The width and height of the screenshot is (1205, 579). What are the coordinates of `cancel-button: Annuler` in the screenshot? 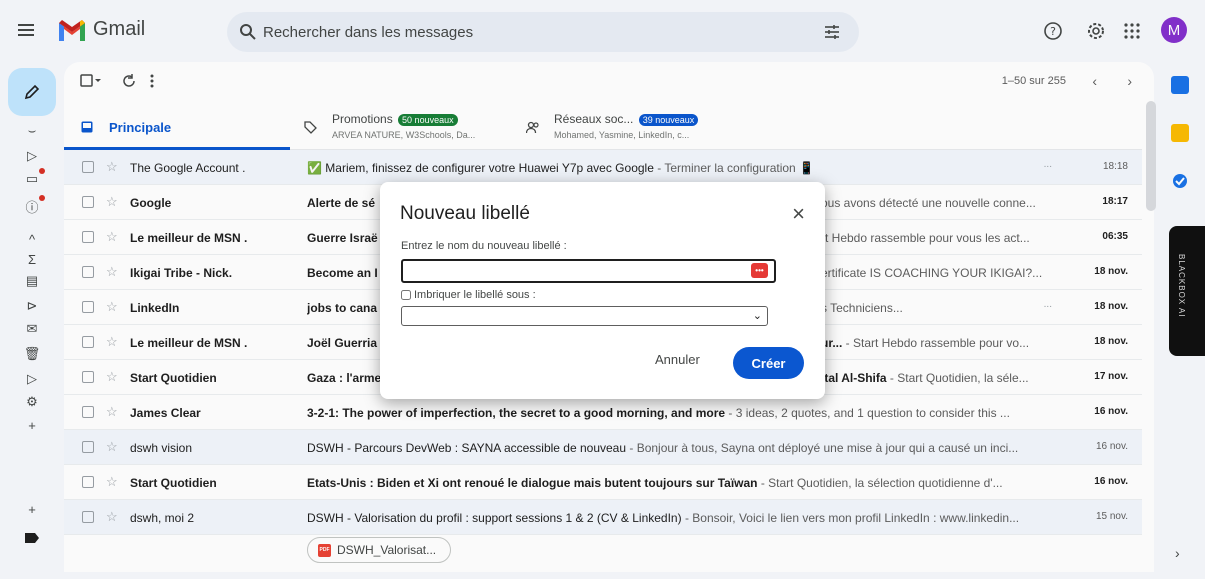 It's located at (677, 359).